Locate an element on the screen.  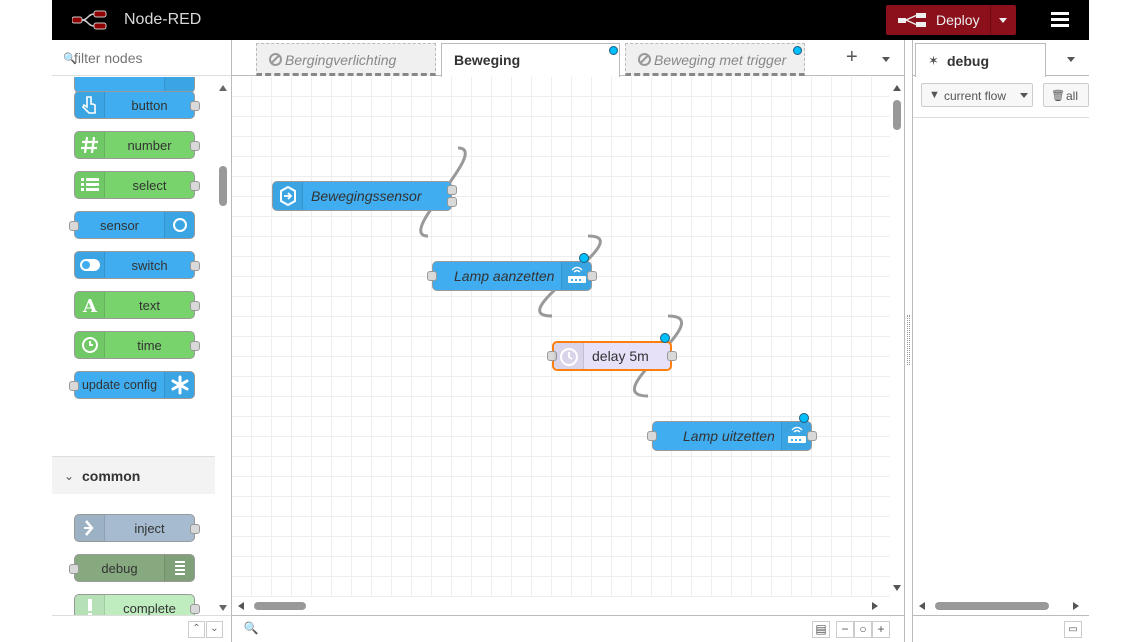
event-arrow-icon is located at coordinates (288, 196).